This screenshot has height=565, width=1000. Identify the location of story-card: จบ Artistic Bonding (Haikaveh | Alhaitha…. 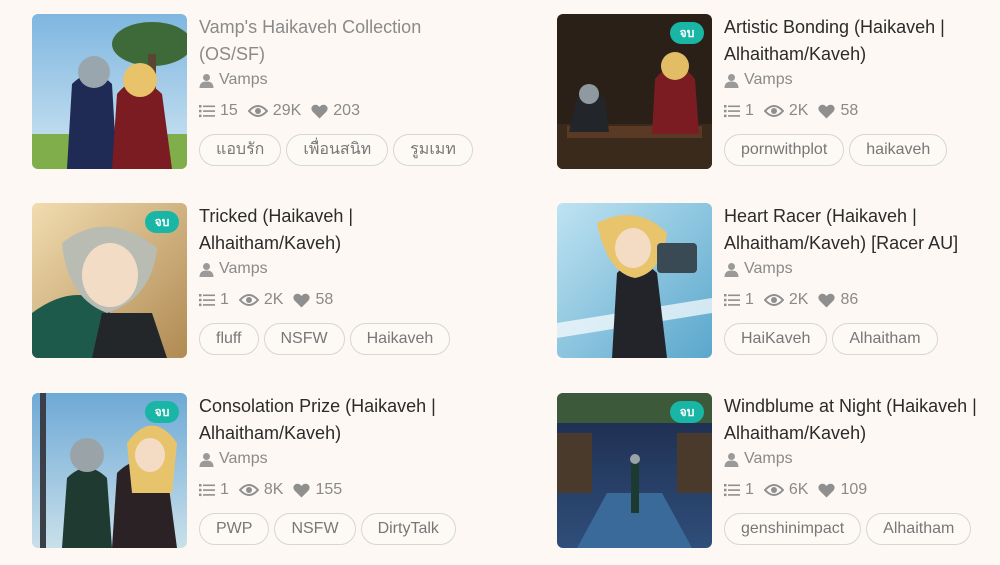
(777, 92).